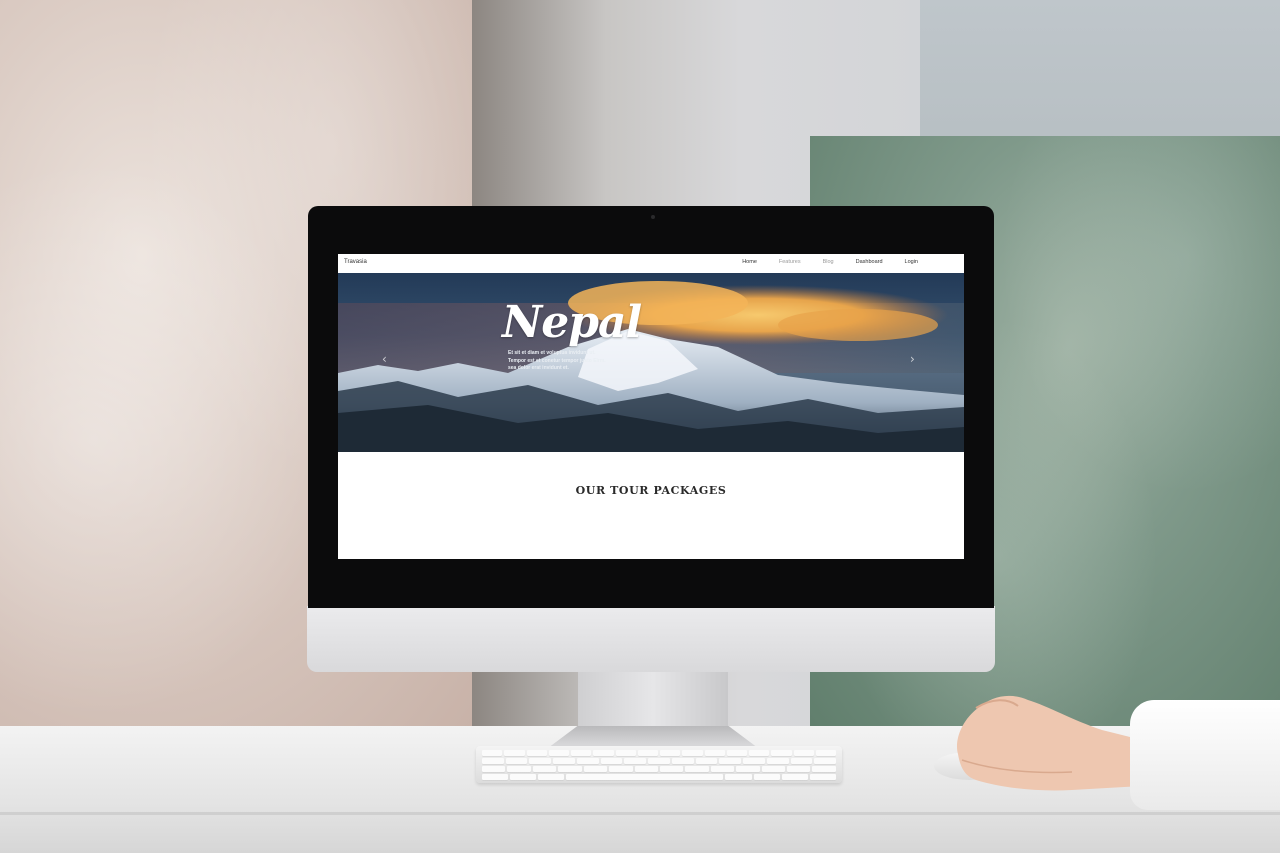 The height and width of the screenshot is (853, 1280). What do you see at coordinates (552, 353) in the screenshot?
I see `hero-text-line: Et sit et diam et voluptua invidunt ut.` at bounding box center [552, 353].